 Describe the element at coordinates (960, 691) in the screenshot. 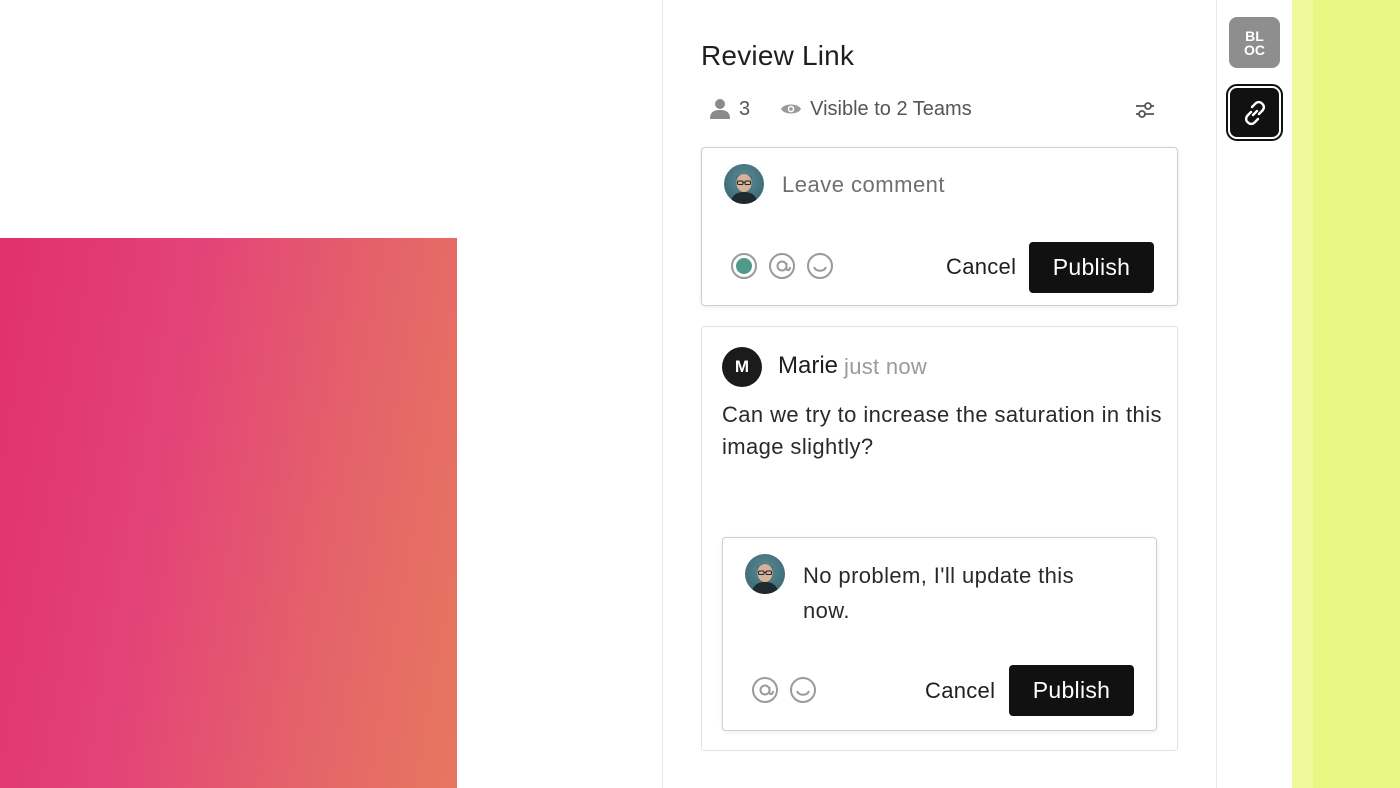

I see `reply-cancel-button: Cancel` at that location.